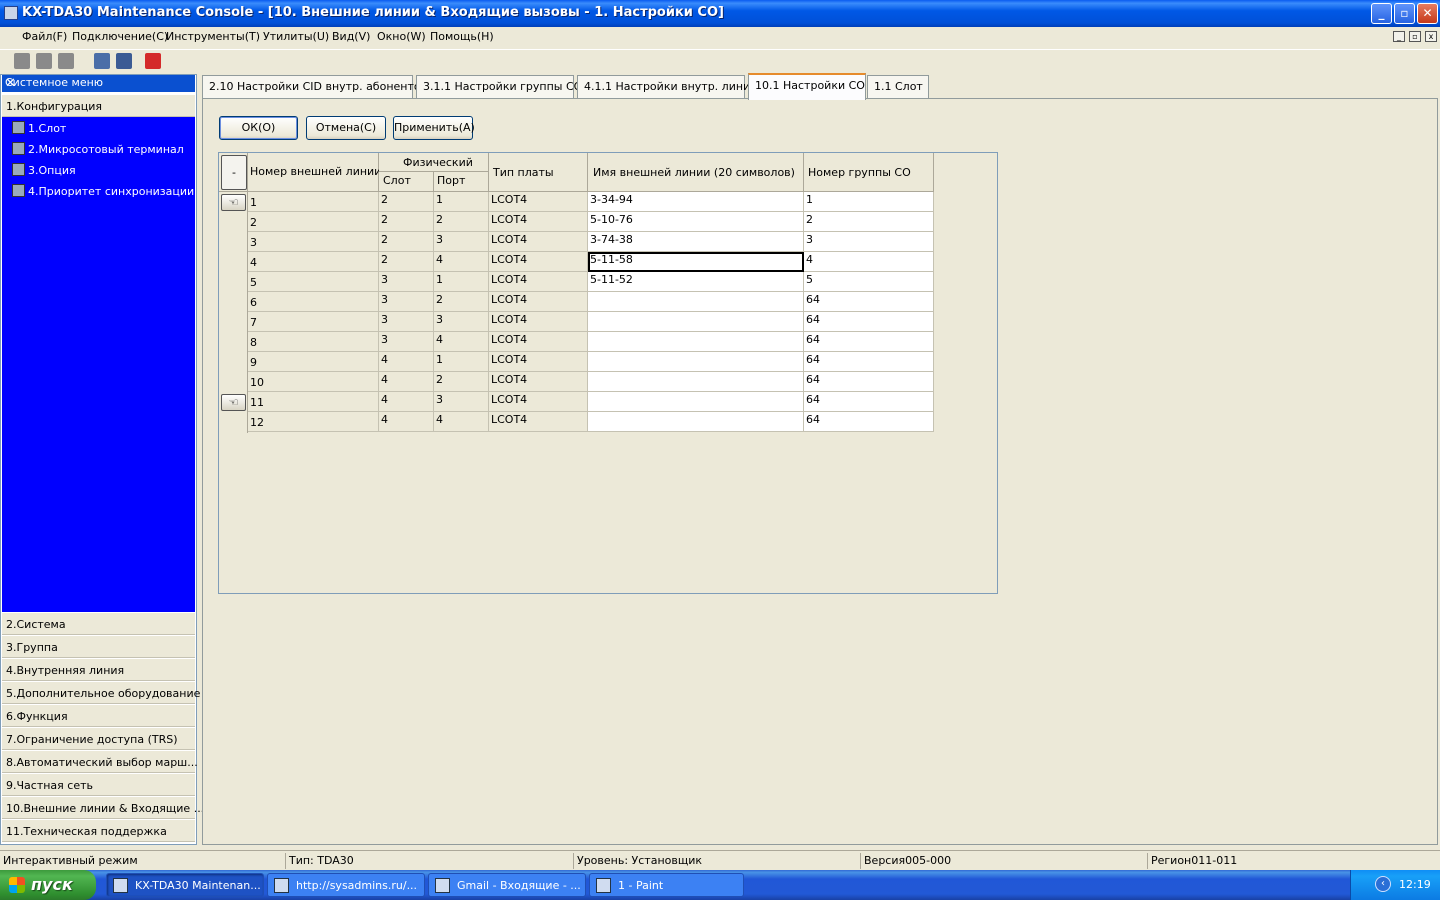 This screenshot has height=900, width=1440. Describe the element at coordinates (66, 61) in the screenshot. I see `tools-icon` at that location.